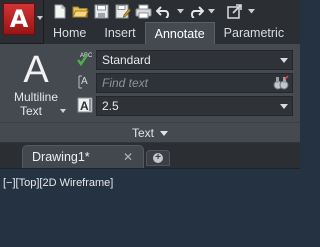  Describe the element at coordinates (61, 157) in the screenshot. I see `file-tab-label: Drawing1*` at that location.